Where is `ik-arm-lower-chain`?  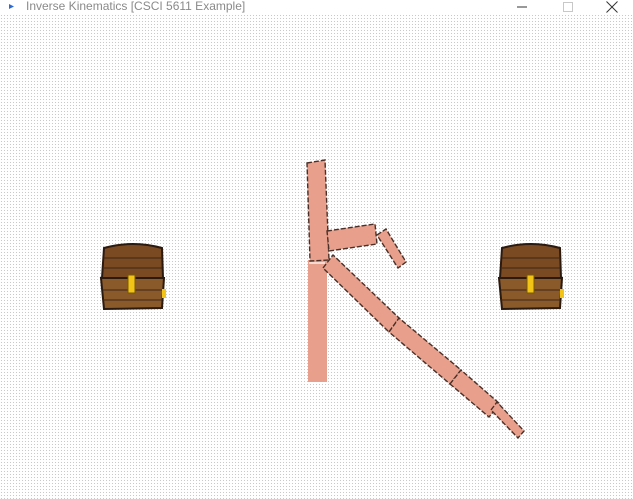
ik-arm-lower-chain is located at coordinates (423, 346).